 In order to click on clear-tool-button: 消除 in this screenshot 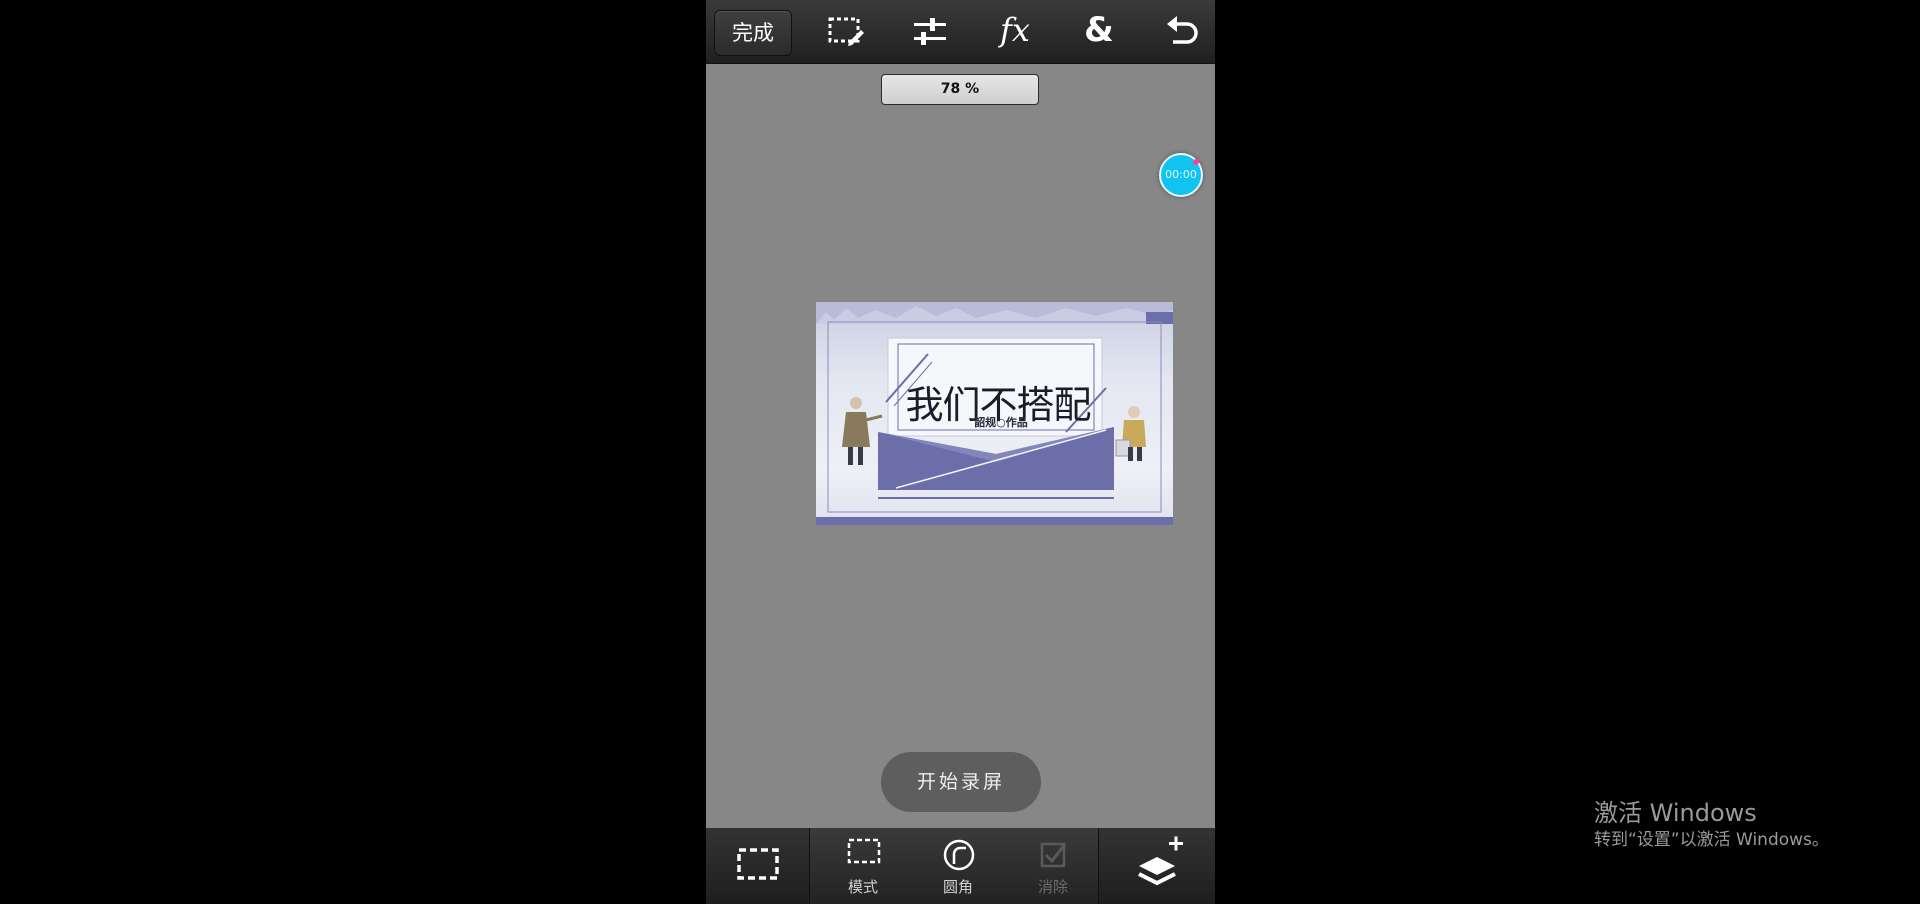, I will do `click(1053, 866)`.